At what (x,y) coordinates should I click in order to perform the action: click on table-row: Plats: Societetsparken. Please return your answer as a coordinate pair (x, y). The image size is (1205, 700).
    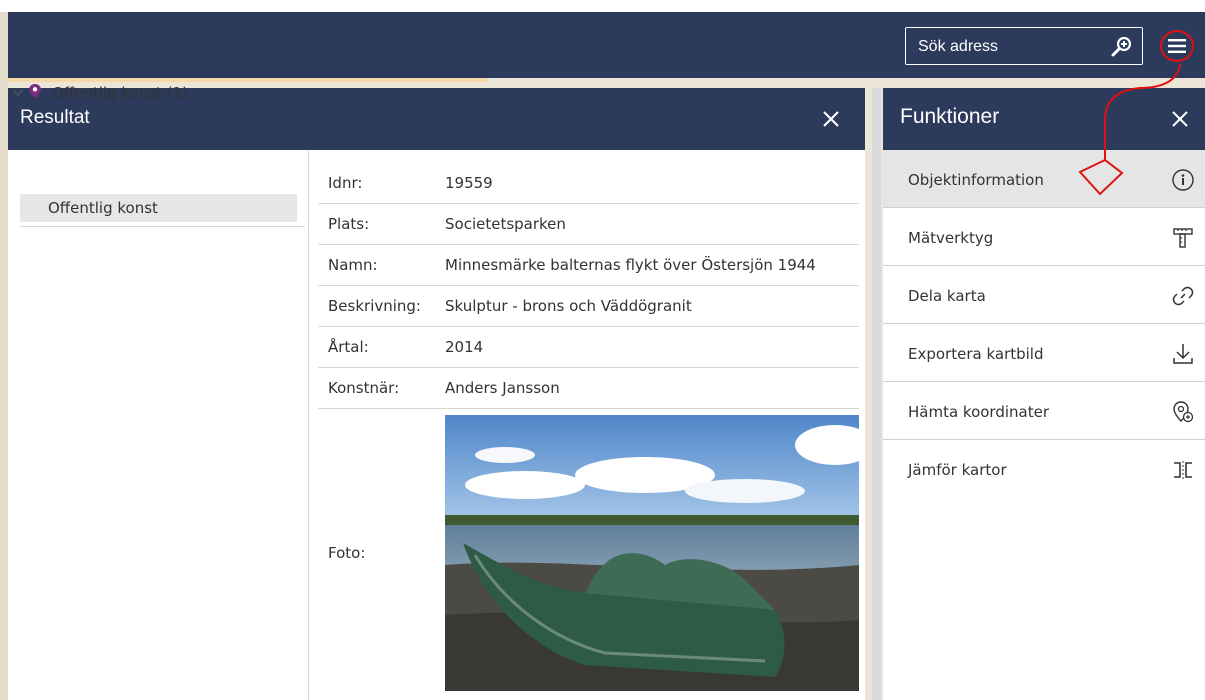
    Looking at the image, I should click on (588, 224).